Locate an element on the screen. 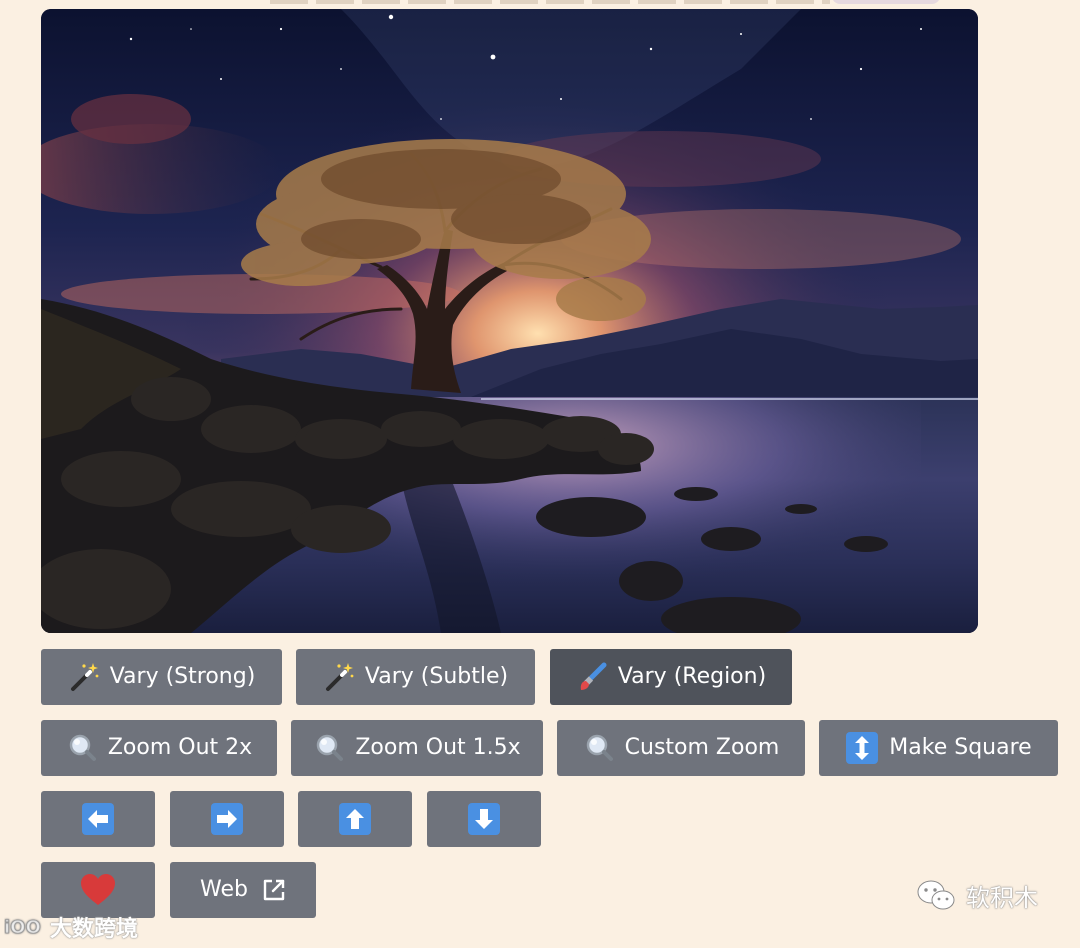  watermark-right: 软积木 is located at coordinates (977, 895).